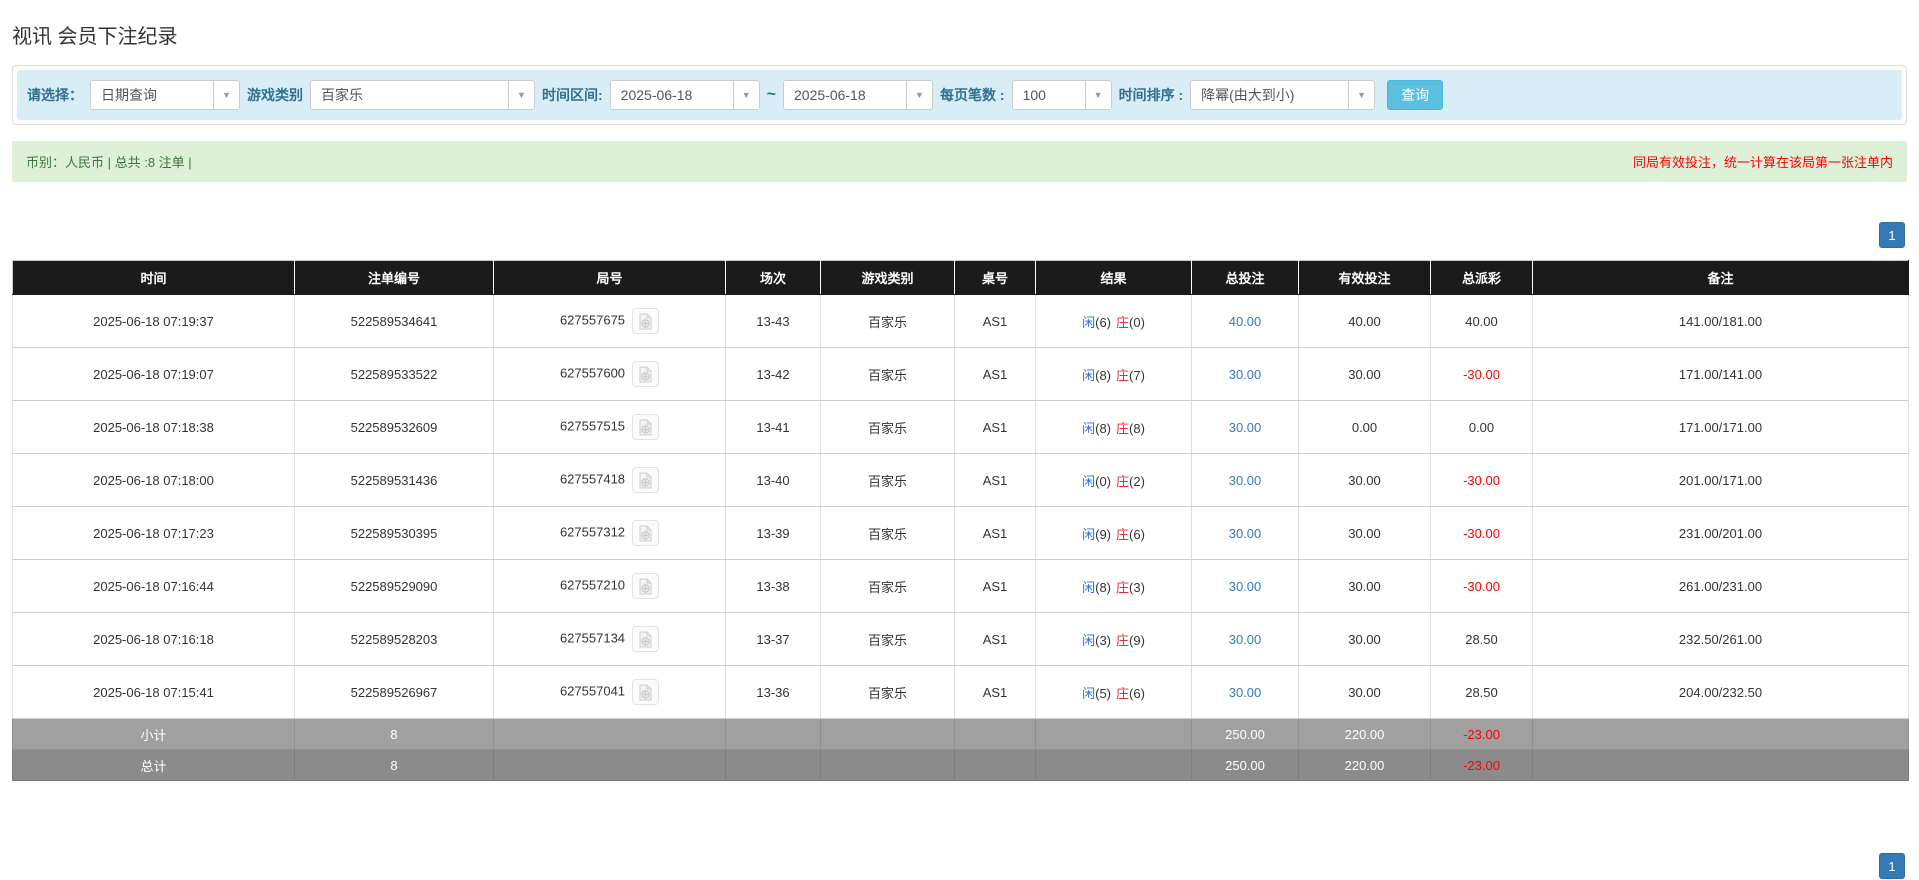 This screenshot has height=880, width=1919. What do you see at coordinates (394, 734) in the screenshot?
I see `subtotal-count: 8` at bounding box center [394, 734].